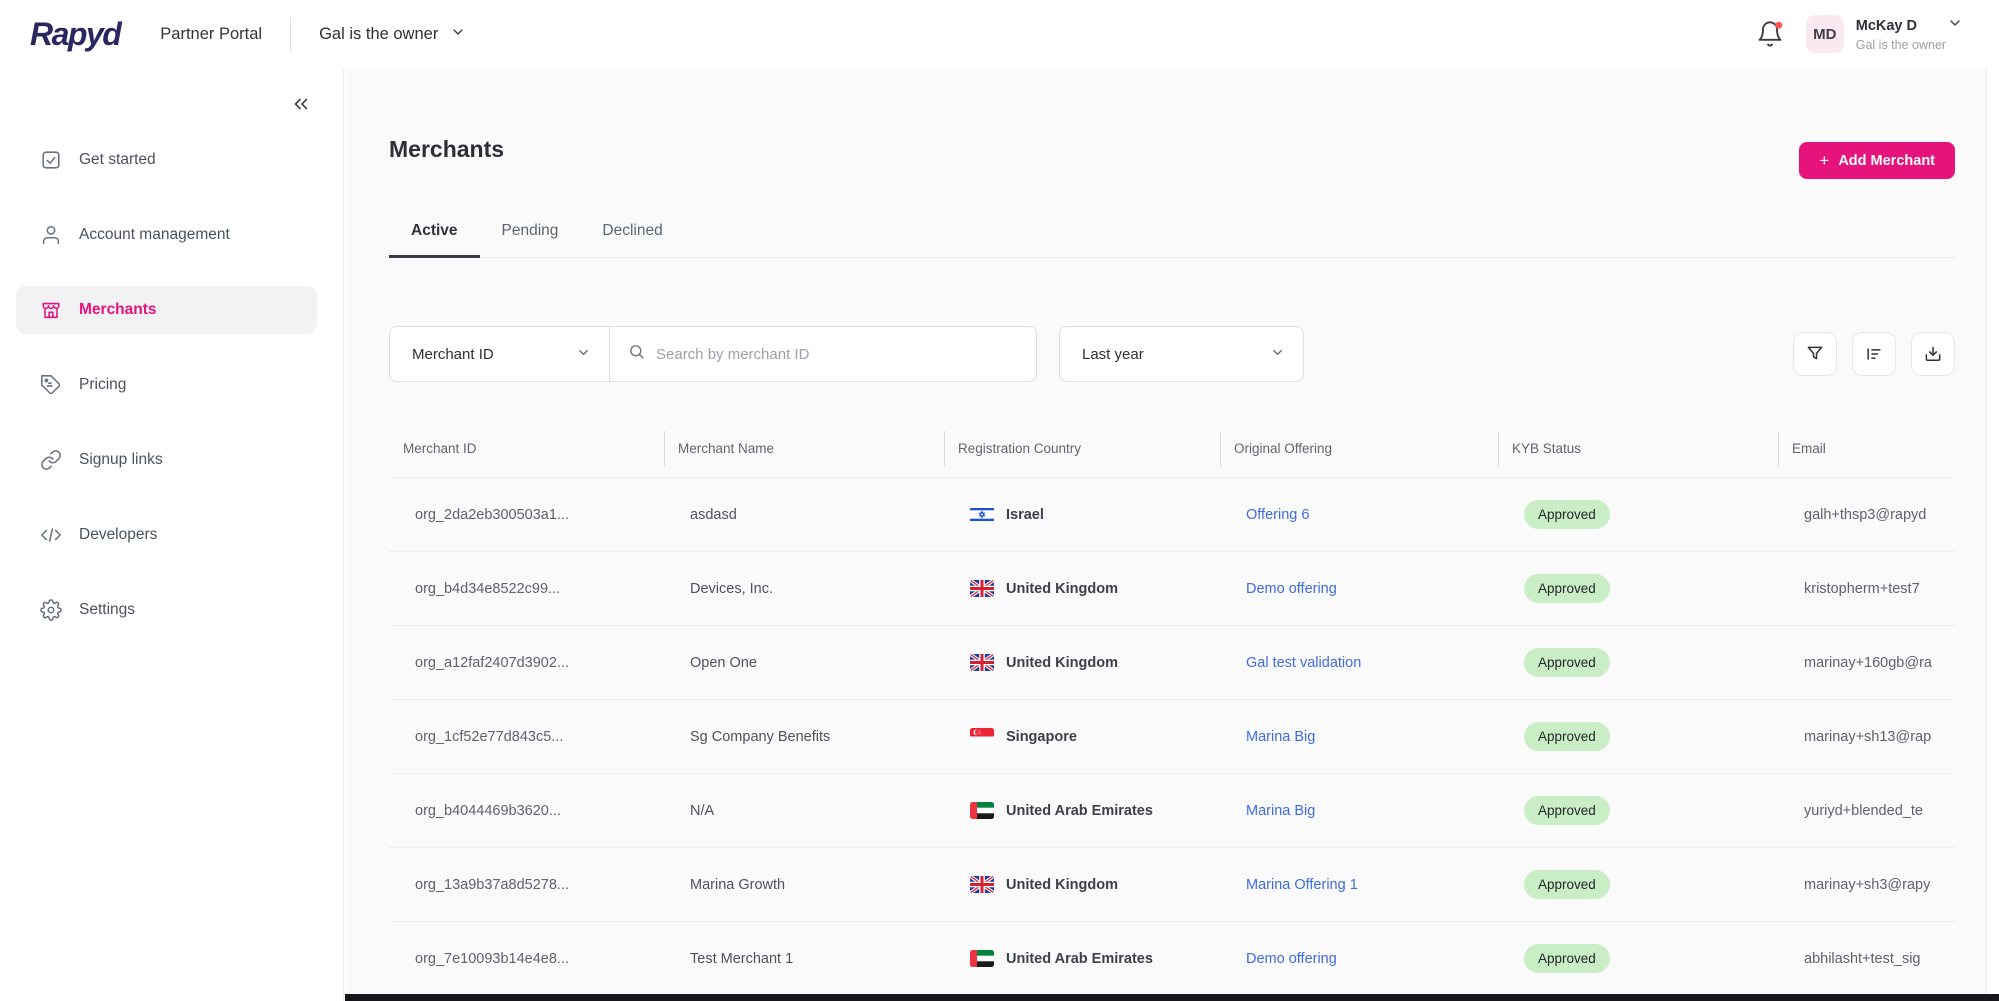 The width and height of the screenshot is (1999, 1001). I want to click on tab-pending: Pending, so click(530, 240).